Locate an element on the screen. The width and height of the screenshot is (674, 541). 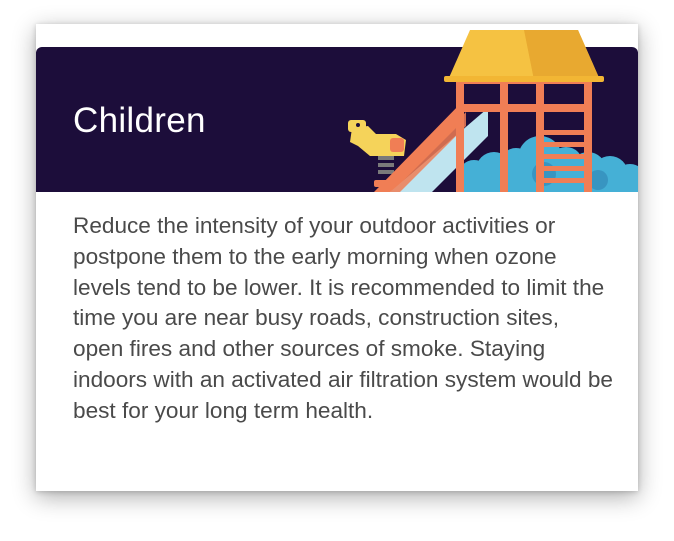
card-title: Children is located at coordinates (139, 120).